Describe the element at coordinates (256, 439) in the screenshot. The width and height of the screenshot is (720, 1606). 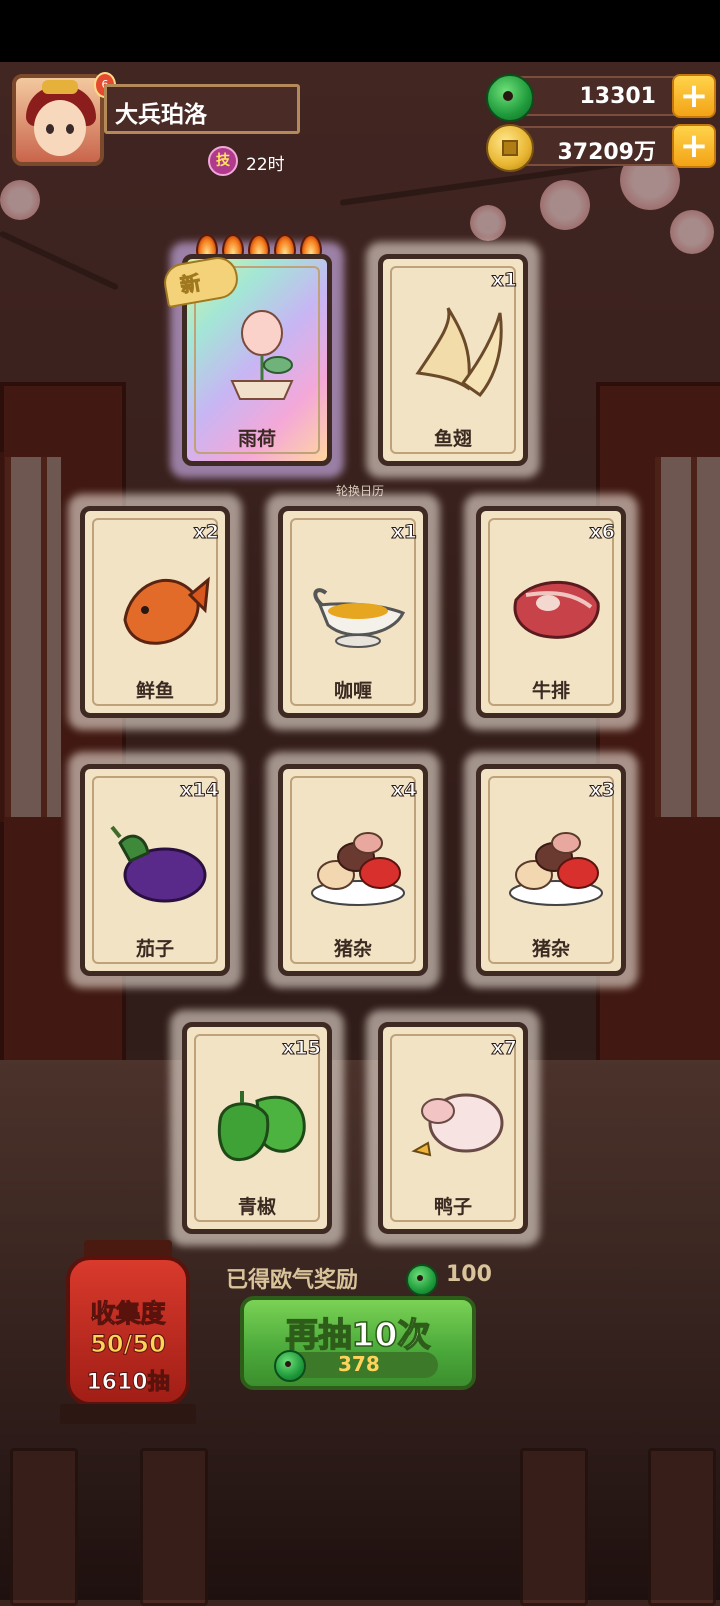
I see `card-label: 雨荷` at that location.